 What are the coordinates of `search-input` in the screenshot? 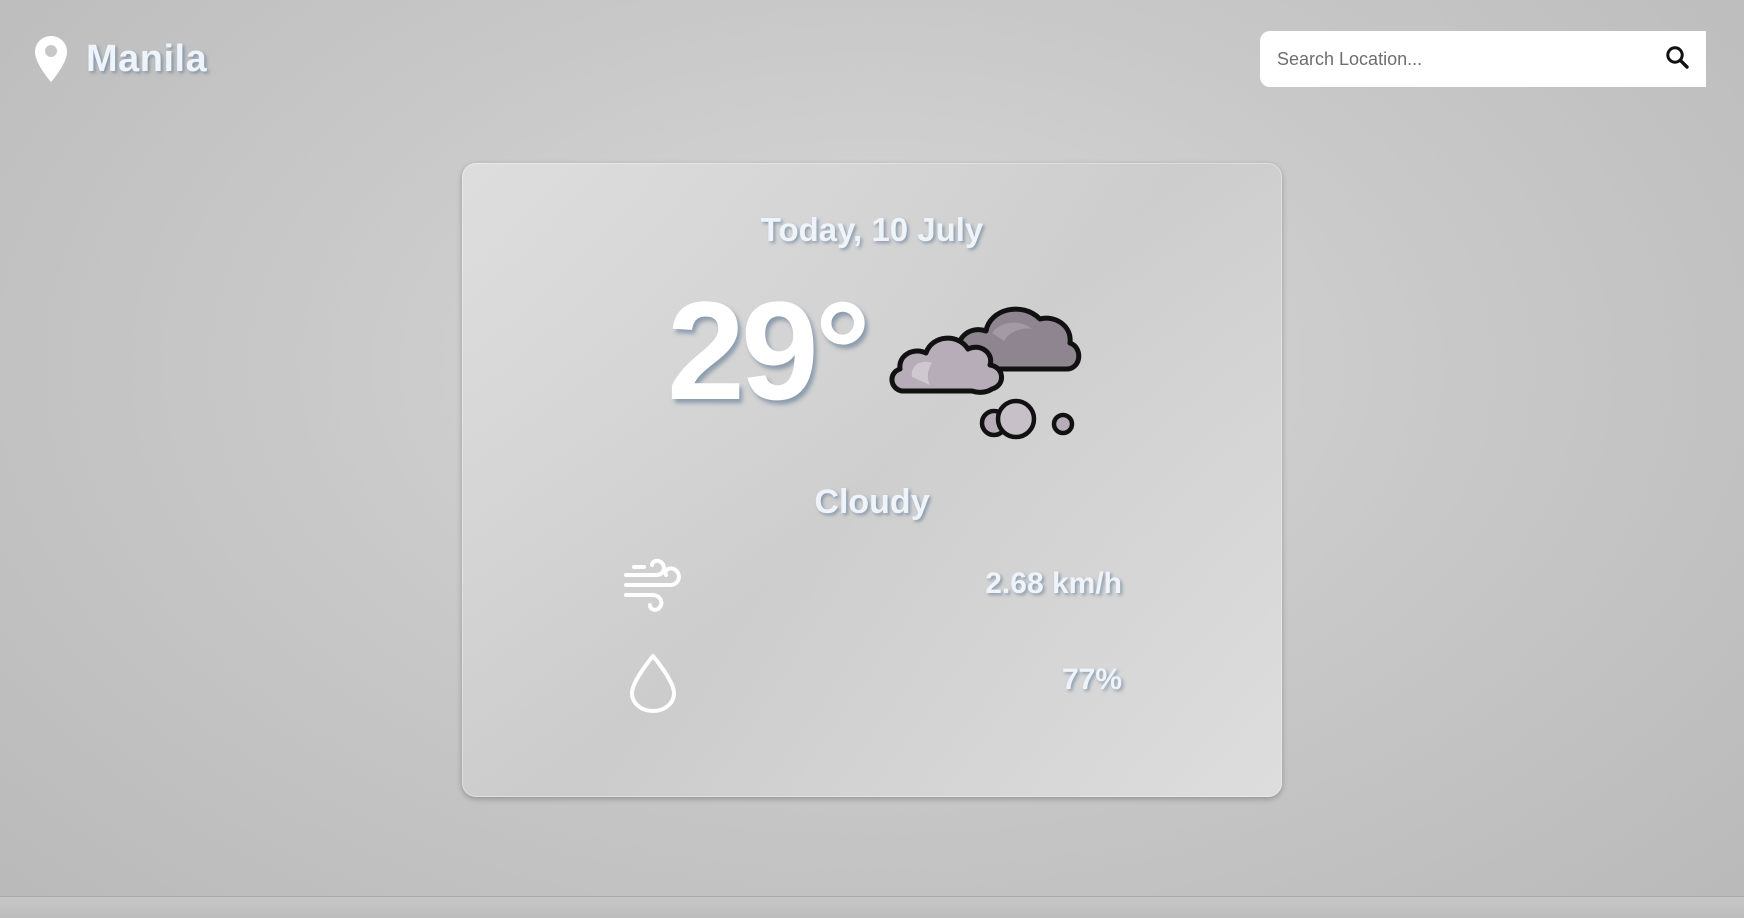 It's located at (1467, 59).